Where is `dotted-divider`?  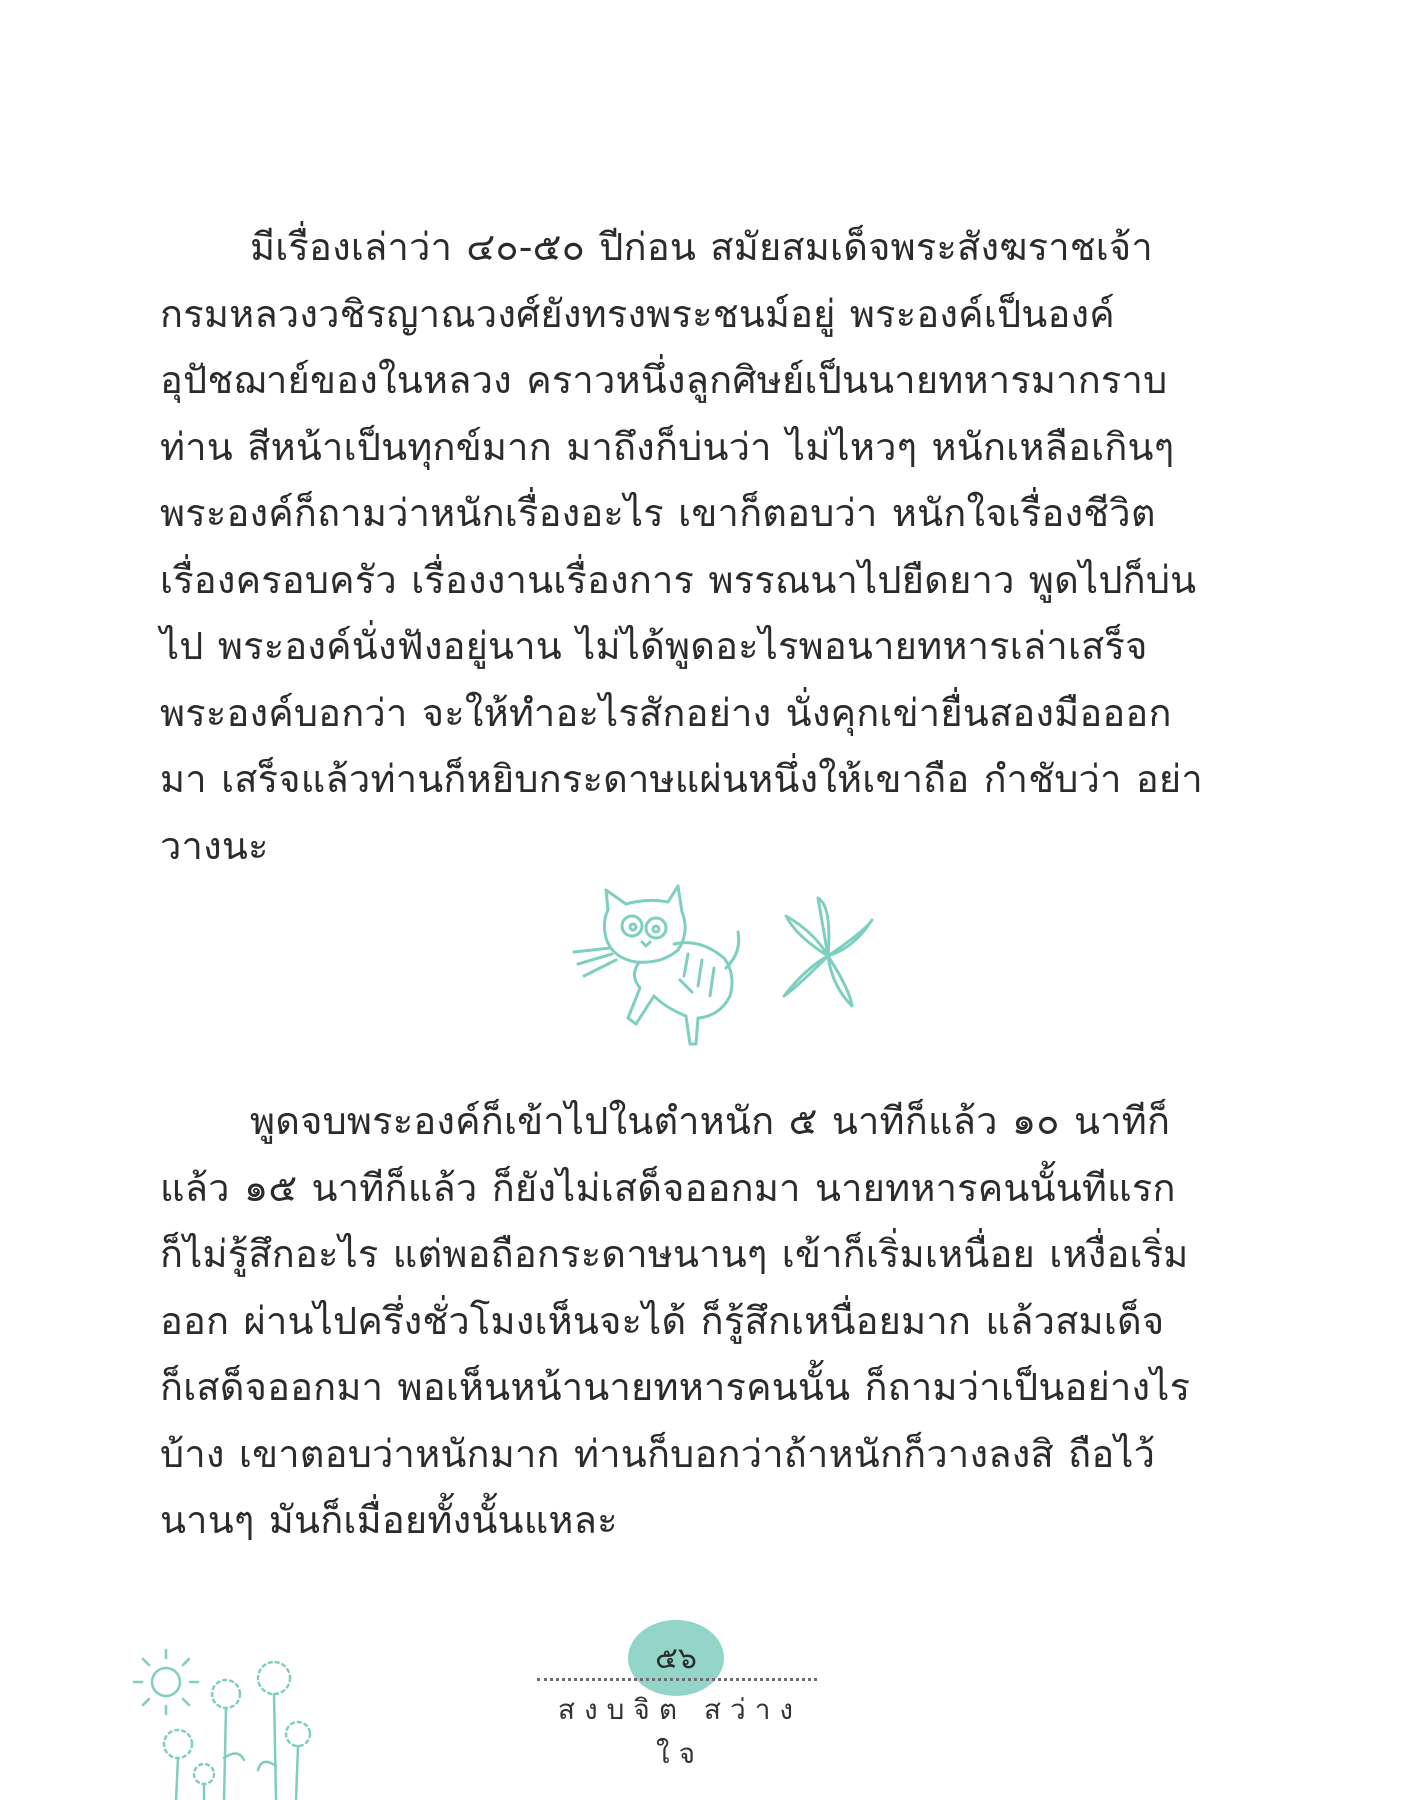
dotted-divider is located at coordinates (677, 1679).